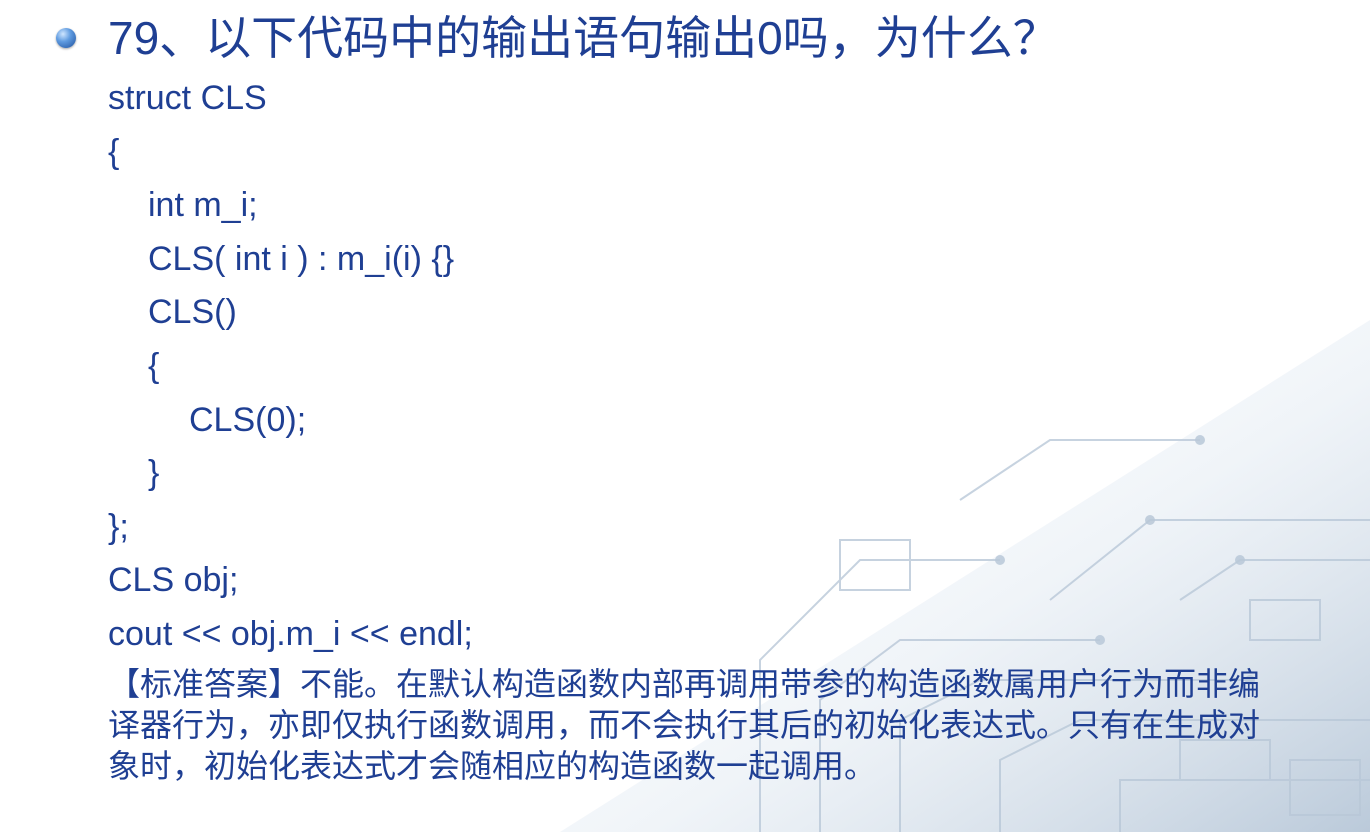  I want to click on code-line: }, so click(154, 473).